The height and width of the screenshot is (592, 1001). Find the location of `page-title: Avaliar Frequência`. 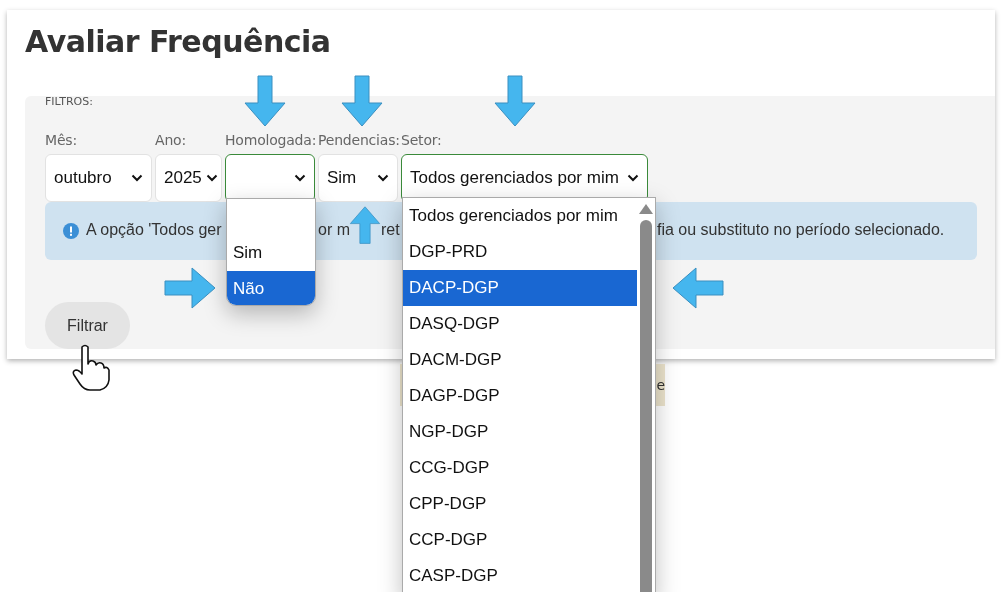

page-title: Avaliar Frequência is located at coordinates (178, 42).